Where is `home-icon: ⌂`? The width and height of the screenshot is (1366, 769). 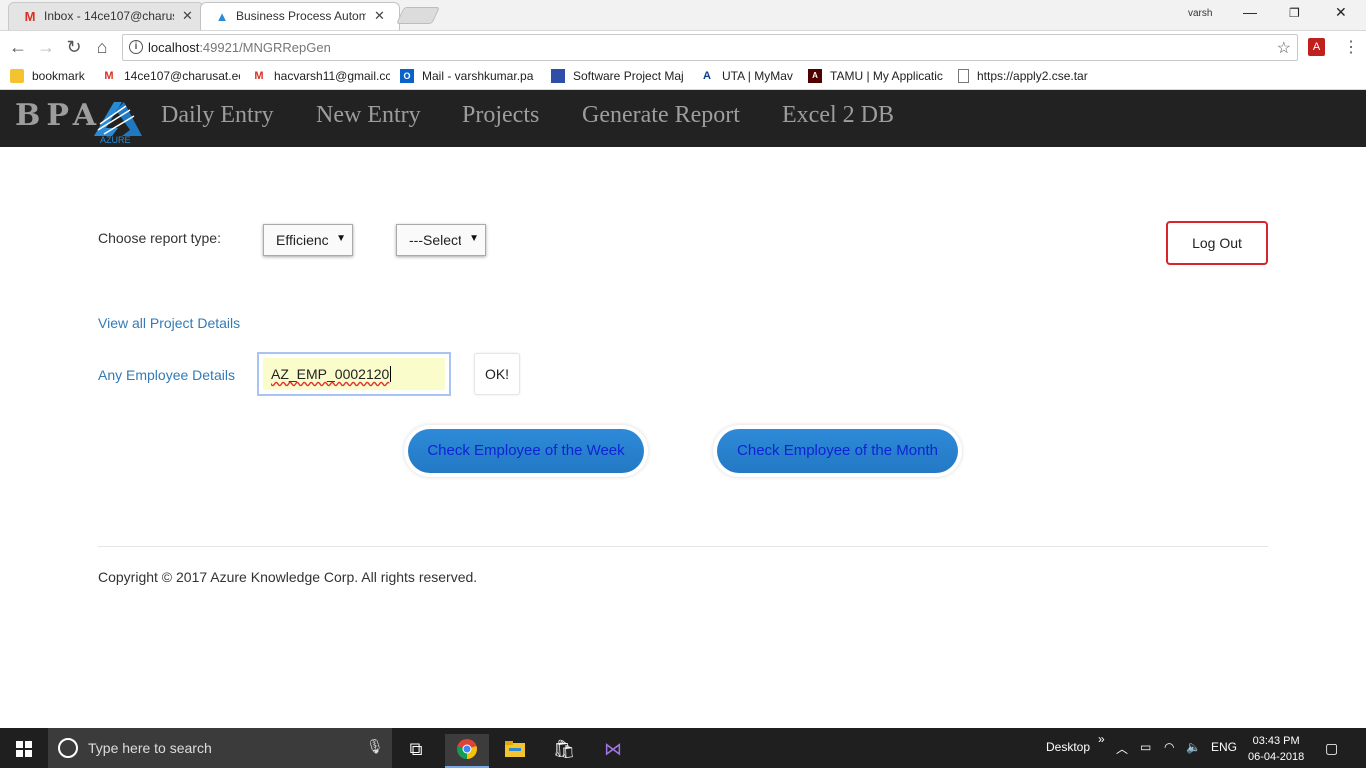 home-icon: ⌂ is located at coordinates (102, 47).